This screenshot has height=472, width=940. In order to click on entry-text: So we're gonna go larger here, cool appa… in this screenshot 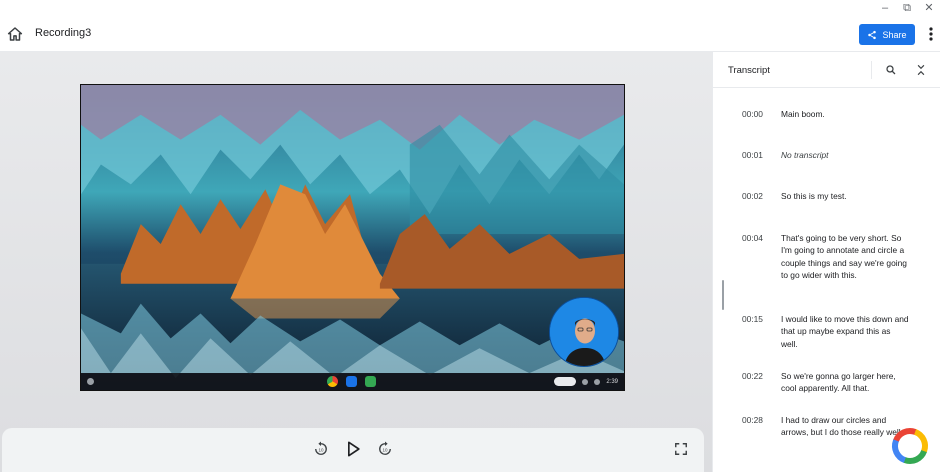, I will do `click(838, 382)`.